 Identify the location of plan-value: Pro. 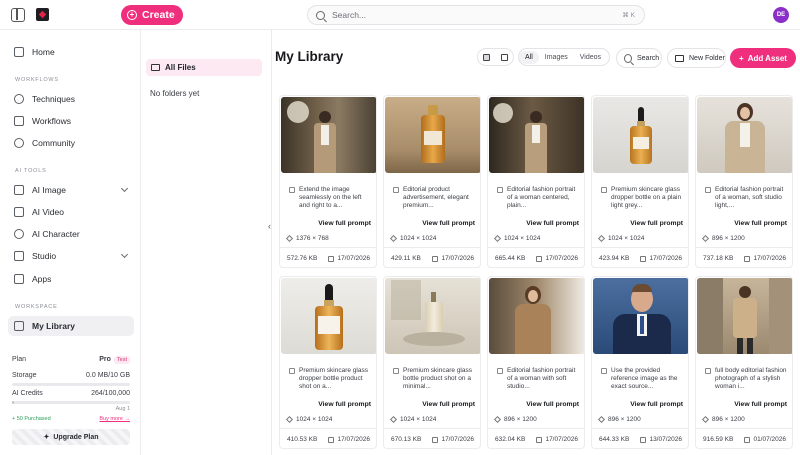
(105, 359).